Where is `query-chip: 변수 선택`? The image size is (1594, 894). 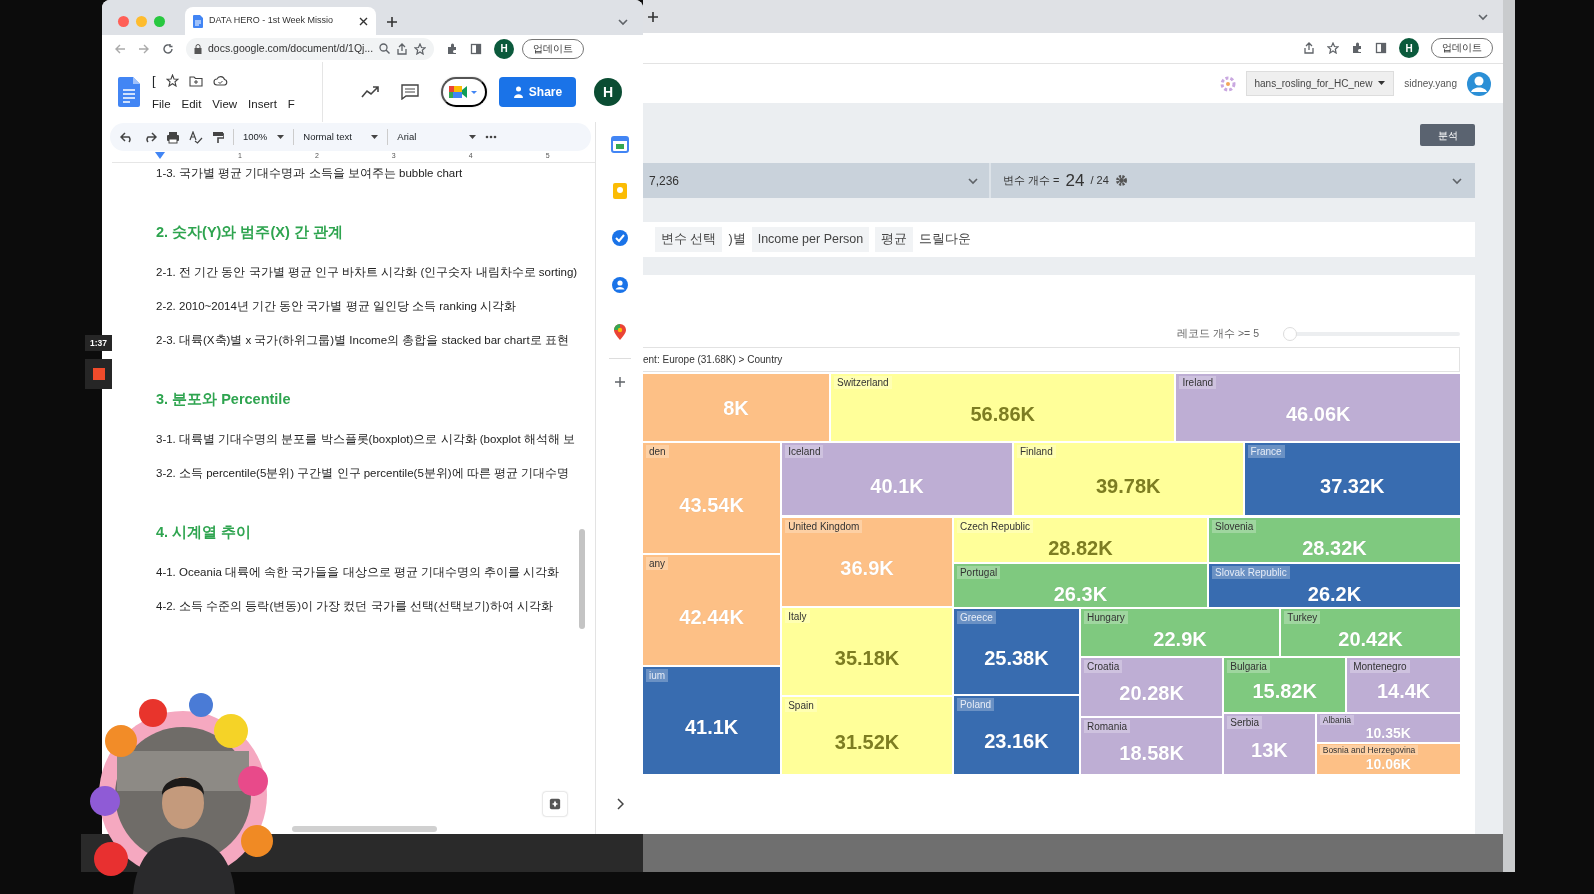 query-chip: 변수 선택 is located at coordinates (689, 239).